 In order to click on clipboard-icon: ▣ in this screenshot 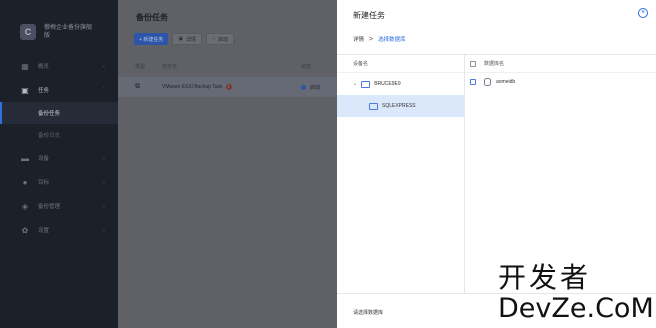, I will do `click(25, 90)`.